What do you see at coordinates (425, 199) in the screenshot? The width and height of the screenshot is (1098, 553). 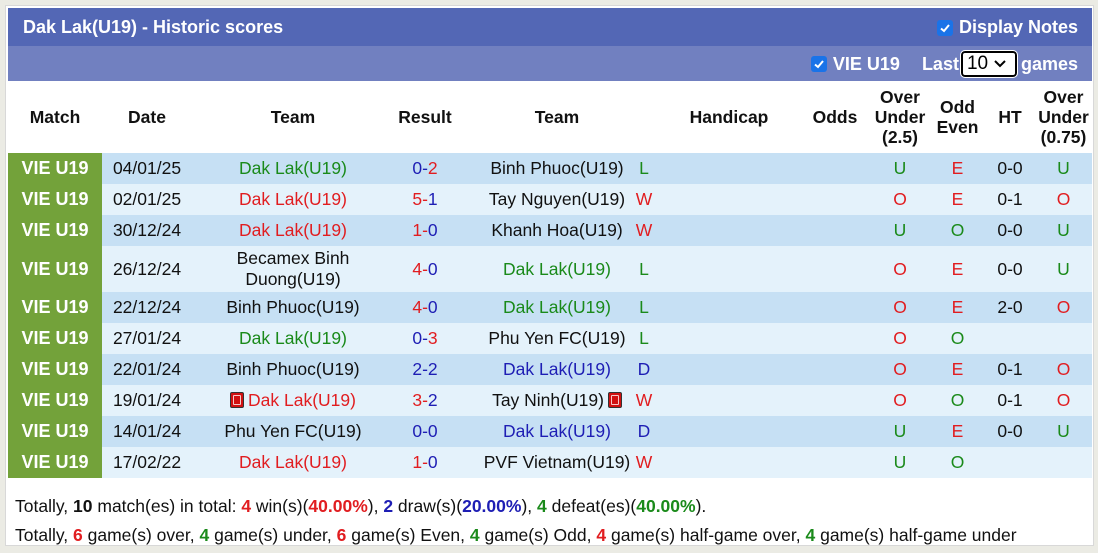 I see `result-cell: 5-1` at bounding box center [425, 199].